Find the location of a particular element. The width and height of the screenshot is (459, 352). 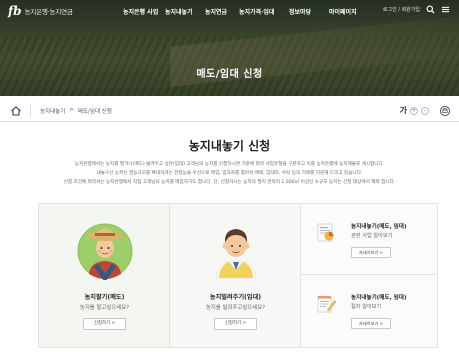

page-title: 매도/임대 신청 is located at coordinates (229, 74).